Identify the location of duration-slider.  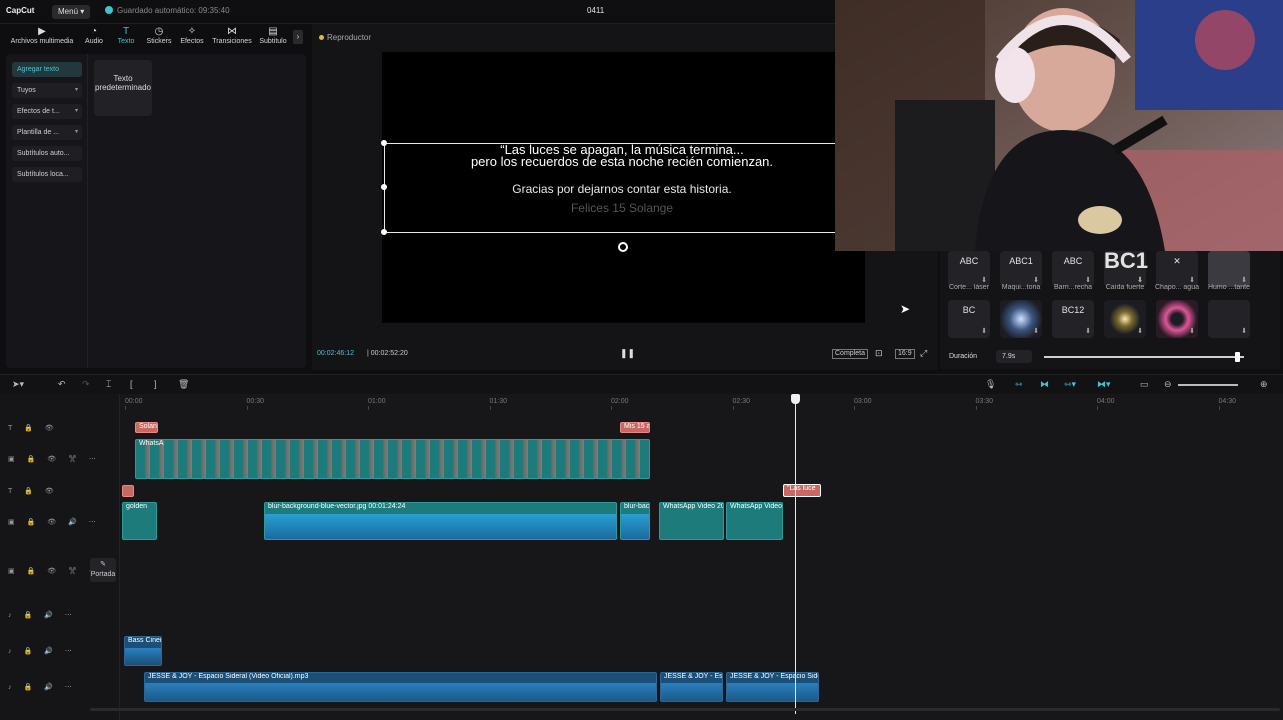
(1144, 357).